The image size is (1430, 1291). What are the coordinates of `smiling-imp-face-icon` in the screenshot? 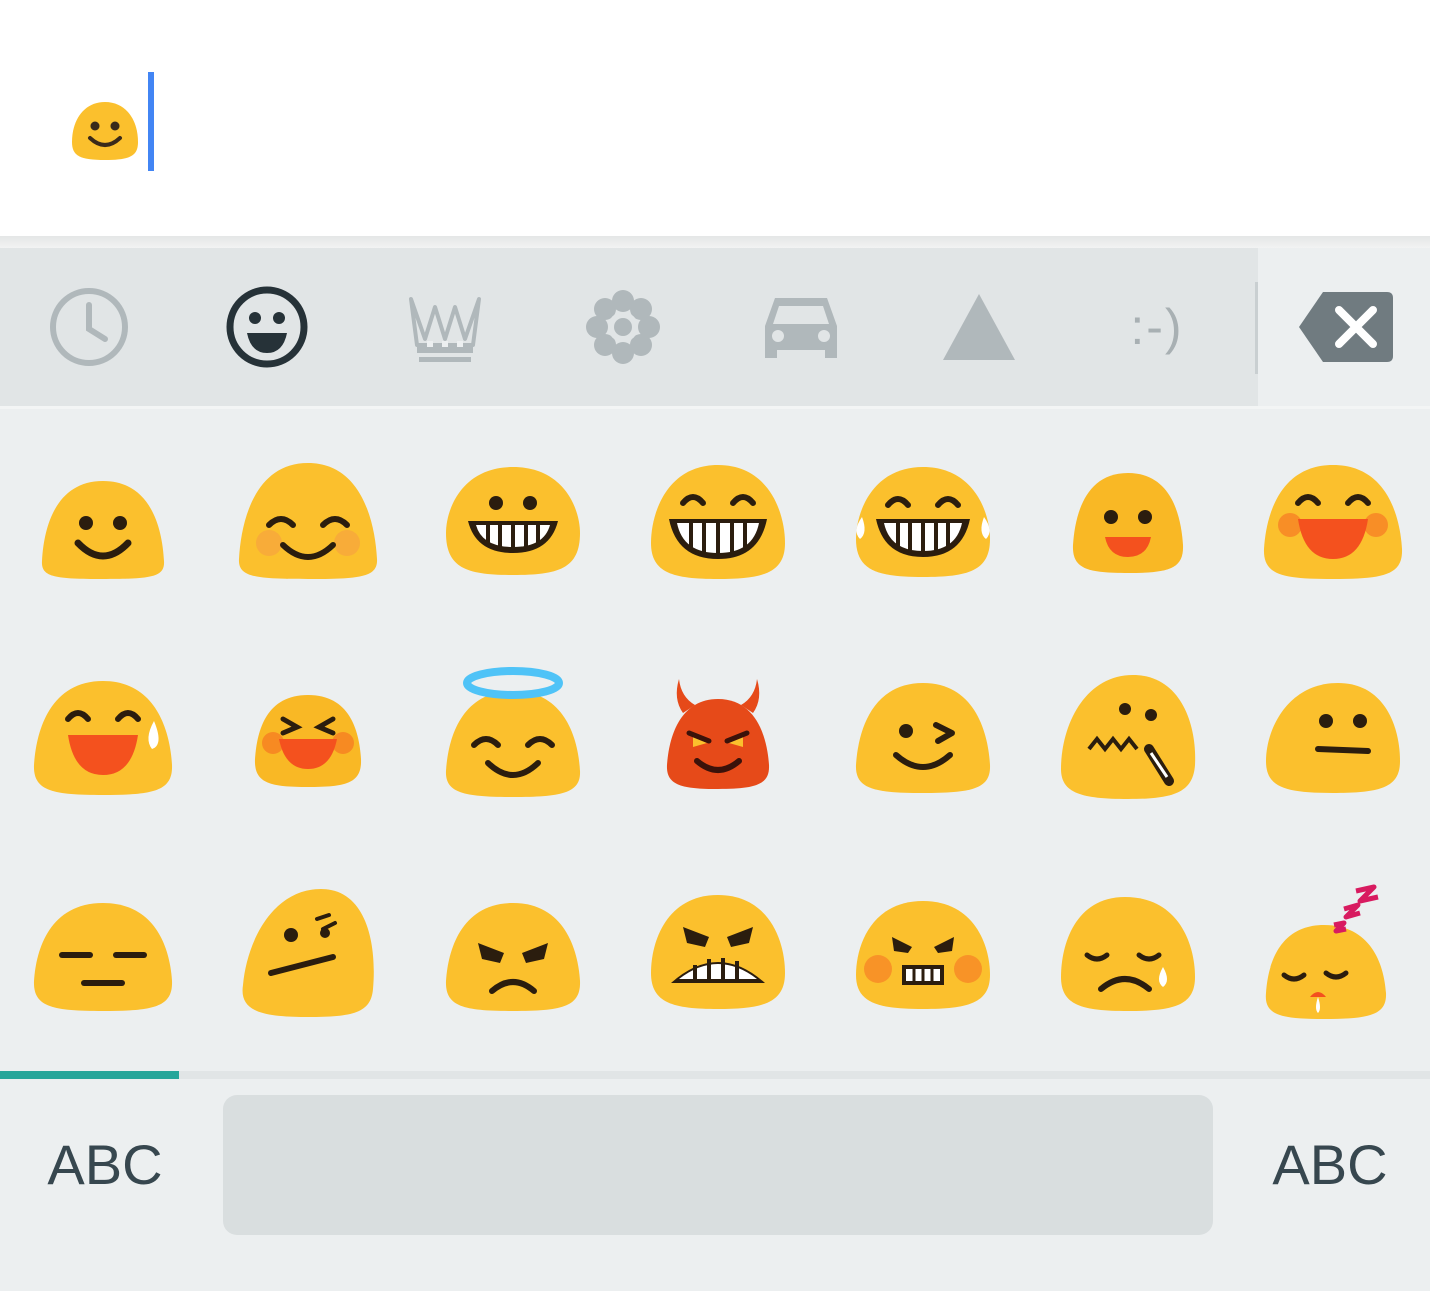 It's located at (717, 734).